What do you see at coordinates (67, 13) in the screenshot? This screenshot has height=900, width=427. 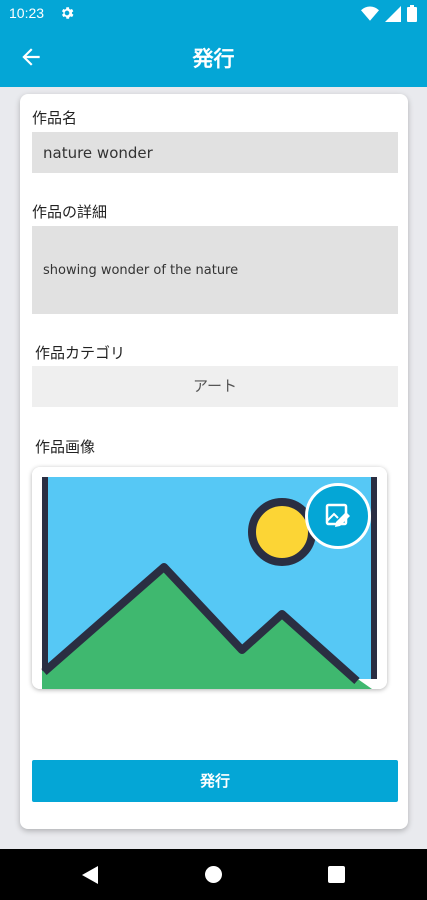 I see `gear-icon` at bounding box center [67, 13].